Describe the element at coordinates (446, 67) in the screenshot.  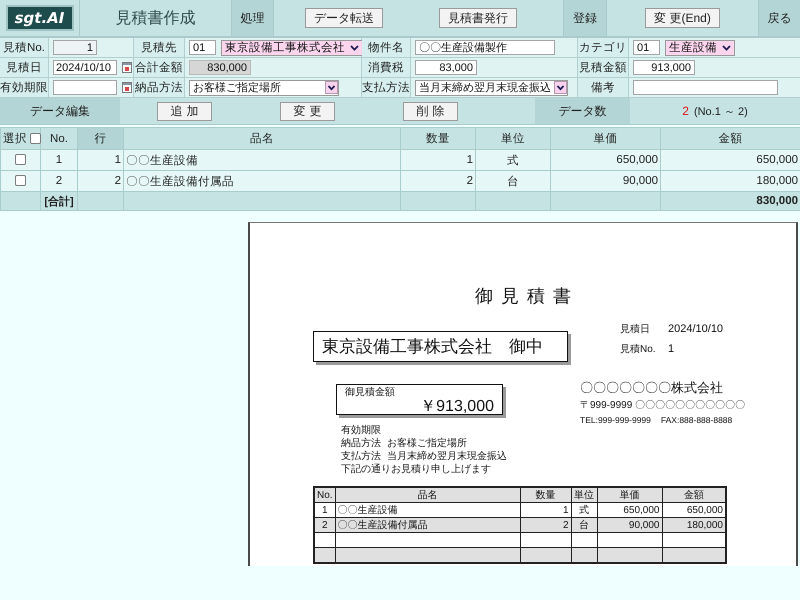
I see `amount-field: 83,000` at that location.